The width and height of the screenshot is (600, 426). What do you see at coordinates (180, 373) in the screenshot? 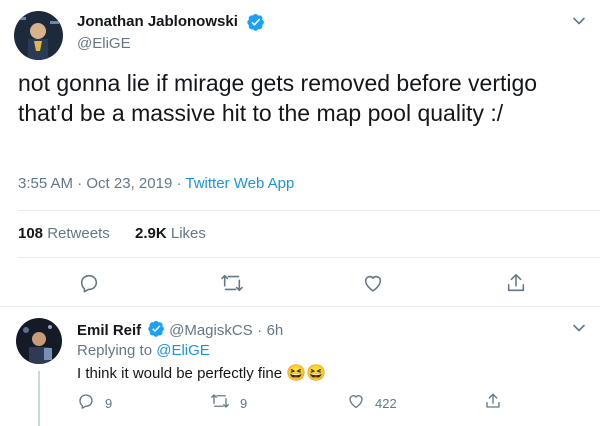
I see `reply-text-body: I think it would be perfectly fine` at bounding box center [180, 373].